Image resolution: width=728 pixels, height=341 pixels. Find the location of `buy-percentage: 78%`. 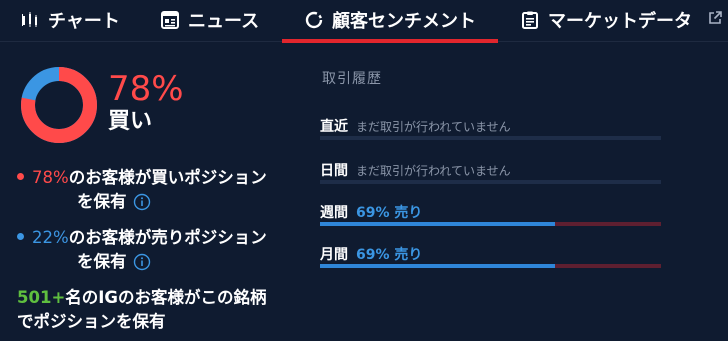

buy-percentage: 78% is located at coordinates (50, 177).